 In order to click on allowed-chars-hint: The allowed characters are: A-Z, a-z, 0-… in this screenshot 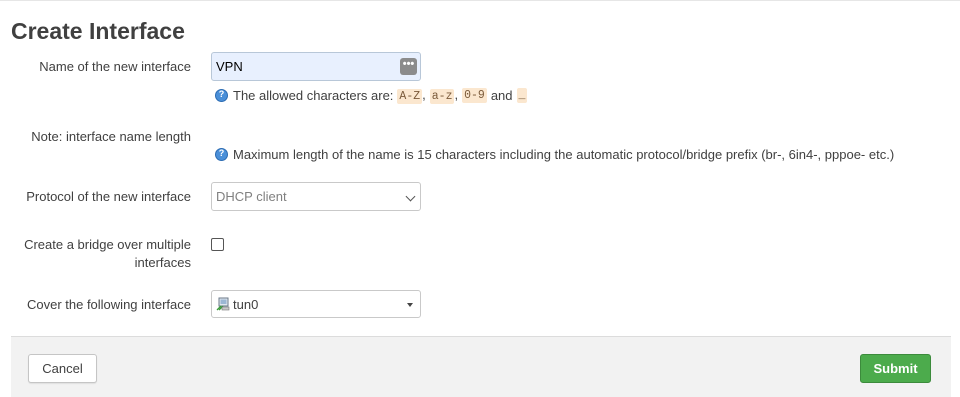, I will do `click(371, 95)`.